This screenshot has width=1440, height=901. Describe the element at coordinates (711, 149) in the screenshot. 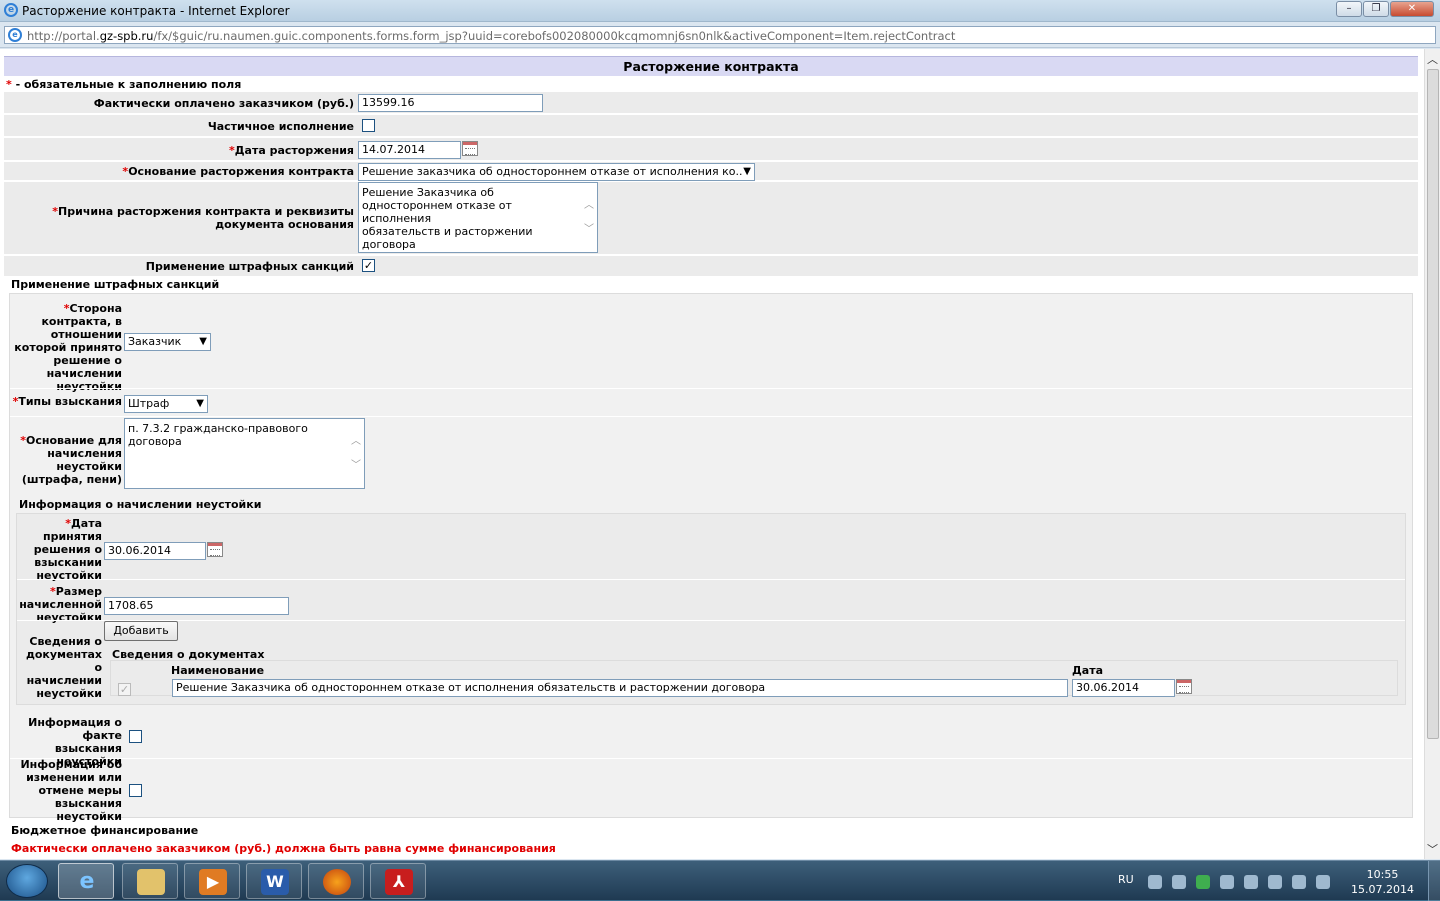

I see `termination-date-row: *Дата расторжения 14.07.2014` at that location.